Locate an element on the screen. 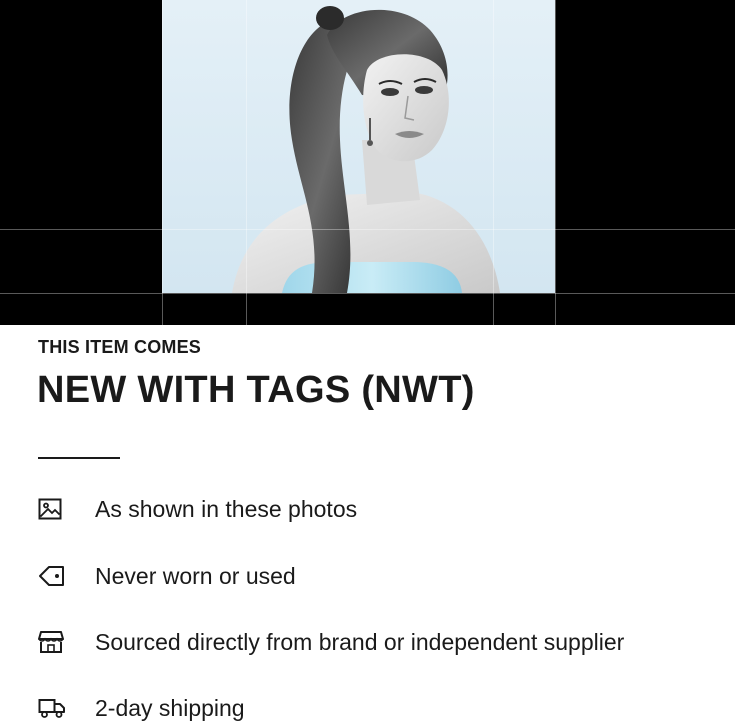 The width and height of the screenshot is (735, 722). truck-icon is located at coordinates (53, 708).